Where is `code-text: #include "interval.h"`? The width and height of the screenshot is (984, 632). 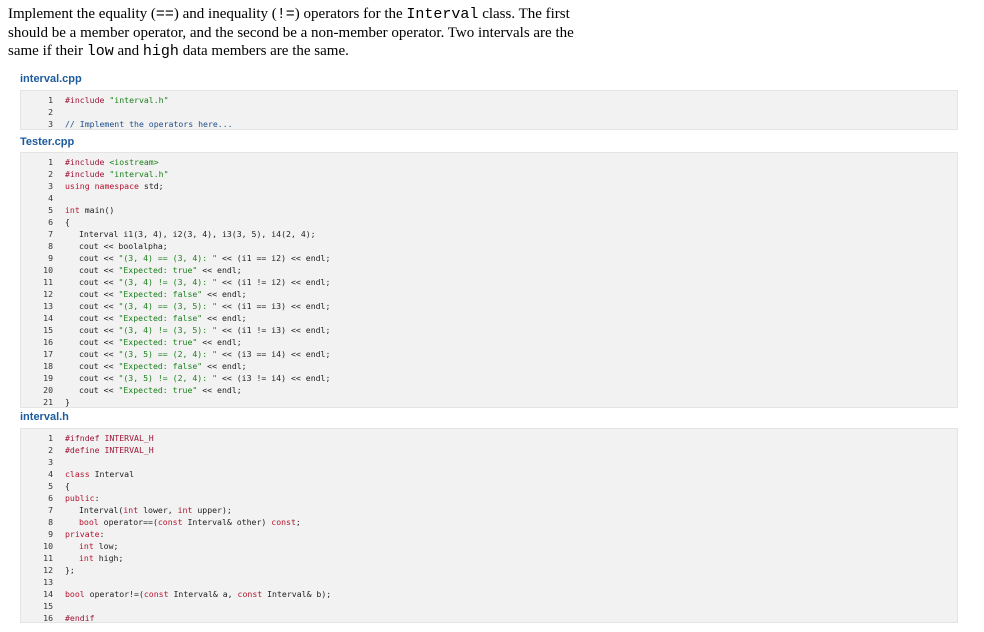 code-text: #include "interval.h" is located at coordinates (117, 100).